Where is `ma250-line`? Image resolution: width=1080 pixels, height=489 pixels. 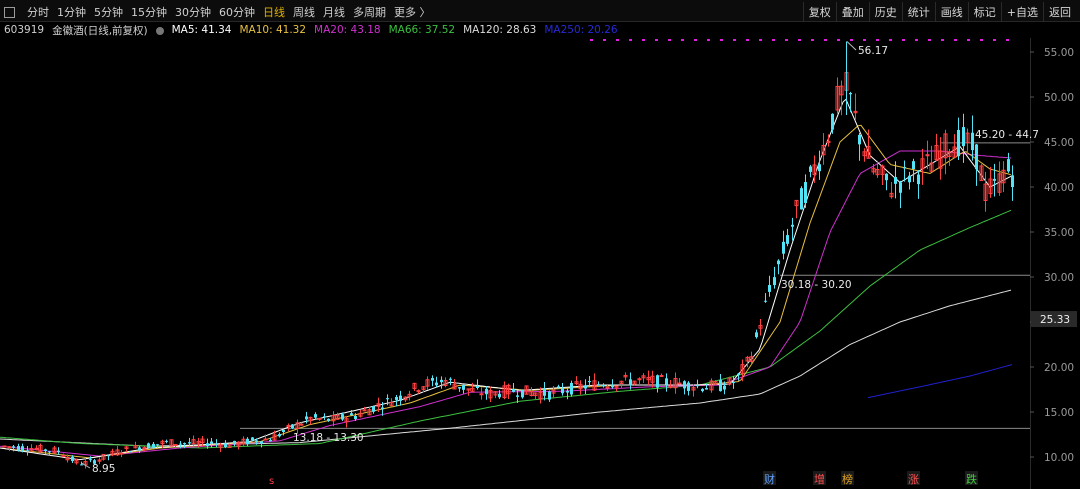 ma250-line is located at coordinates (940, 381).